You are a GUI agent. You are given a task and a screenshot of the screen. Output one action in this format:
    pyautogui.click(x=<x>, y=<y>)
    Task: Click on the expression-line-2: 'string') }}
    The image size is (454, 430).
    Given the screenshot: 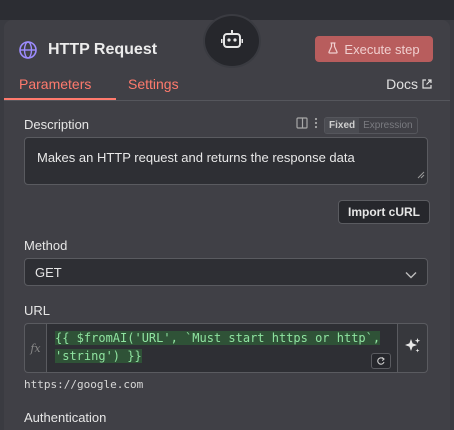 What is the action you would take?
    pyautogui.click(x=98, y=356)
    